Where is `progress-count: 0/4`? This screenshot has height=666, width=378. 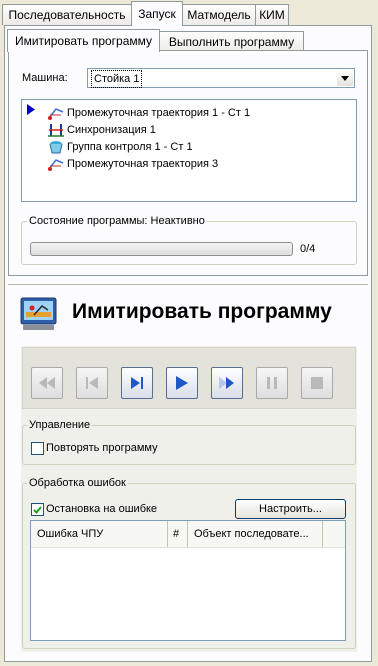 progress-count: 0/4 is located at coordinates (308, 249).